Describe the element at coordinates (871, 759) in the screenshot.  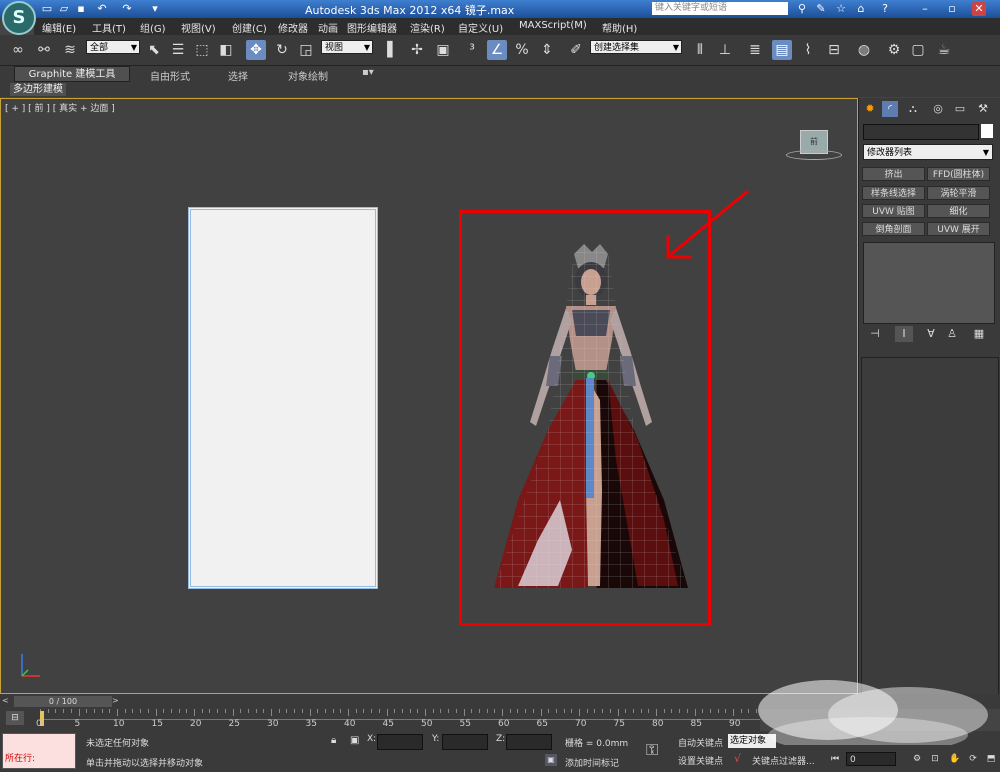
I see `current-frame-field: 0` at that location.